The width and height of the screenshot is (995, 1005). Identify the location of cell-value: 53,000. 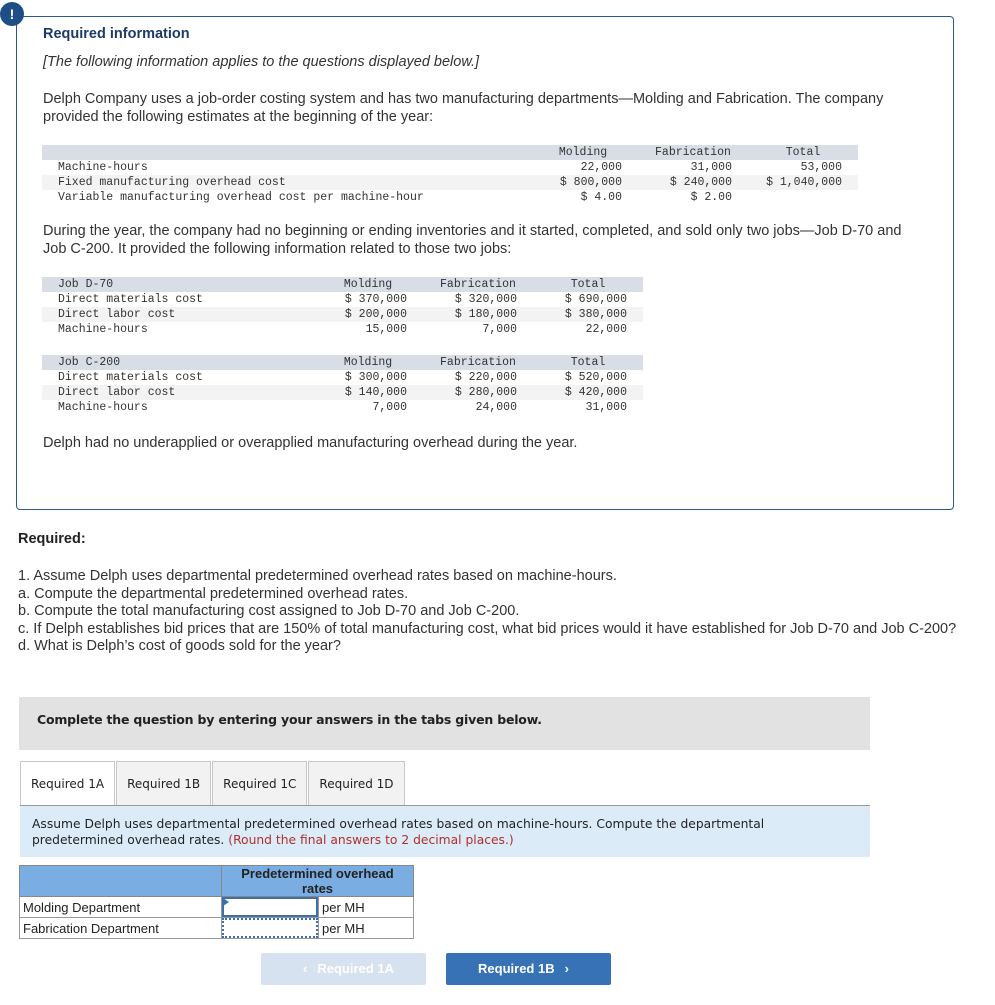
(821, 167).